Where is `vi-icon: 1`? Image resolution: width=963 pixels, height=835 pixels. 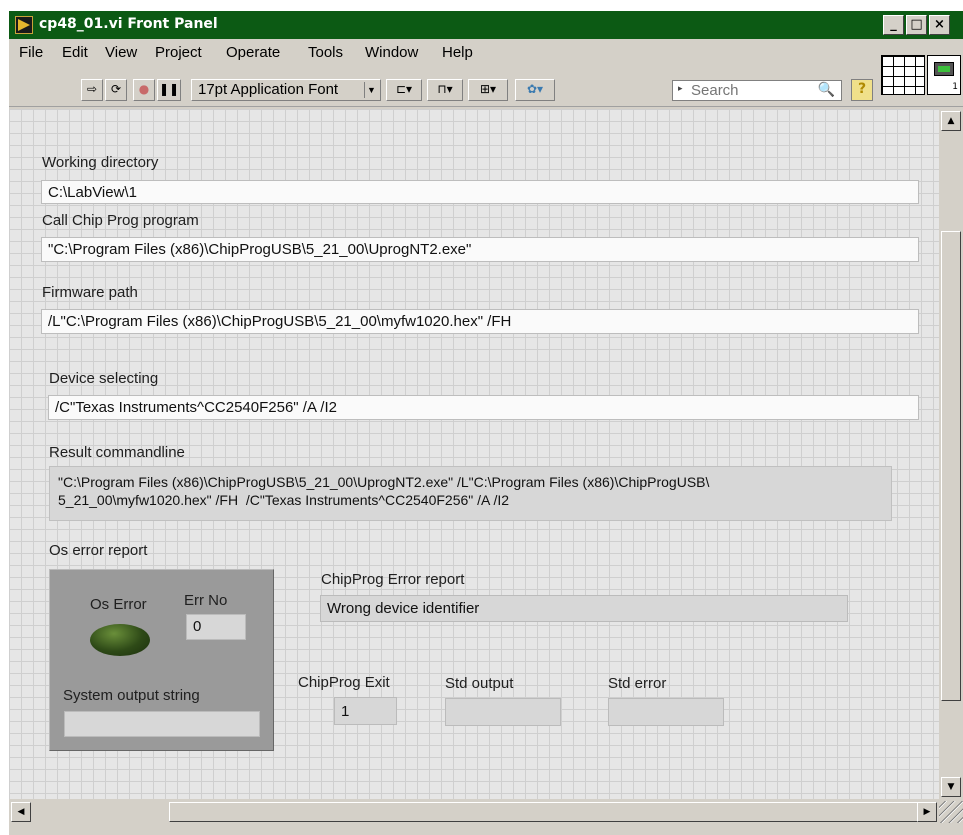
vi-icon: 1 is located at coordinates (944, 75).